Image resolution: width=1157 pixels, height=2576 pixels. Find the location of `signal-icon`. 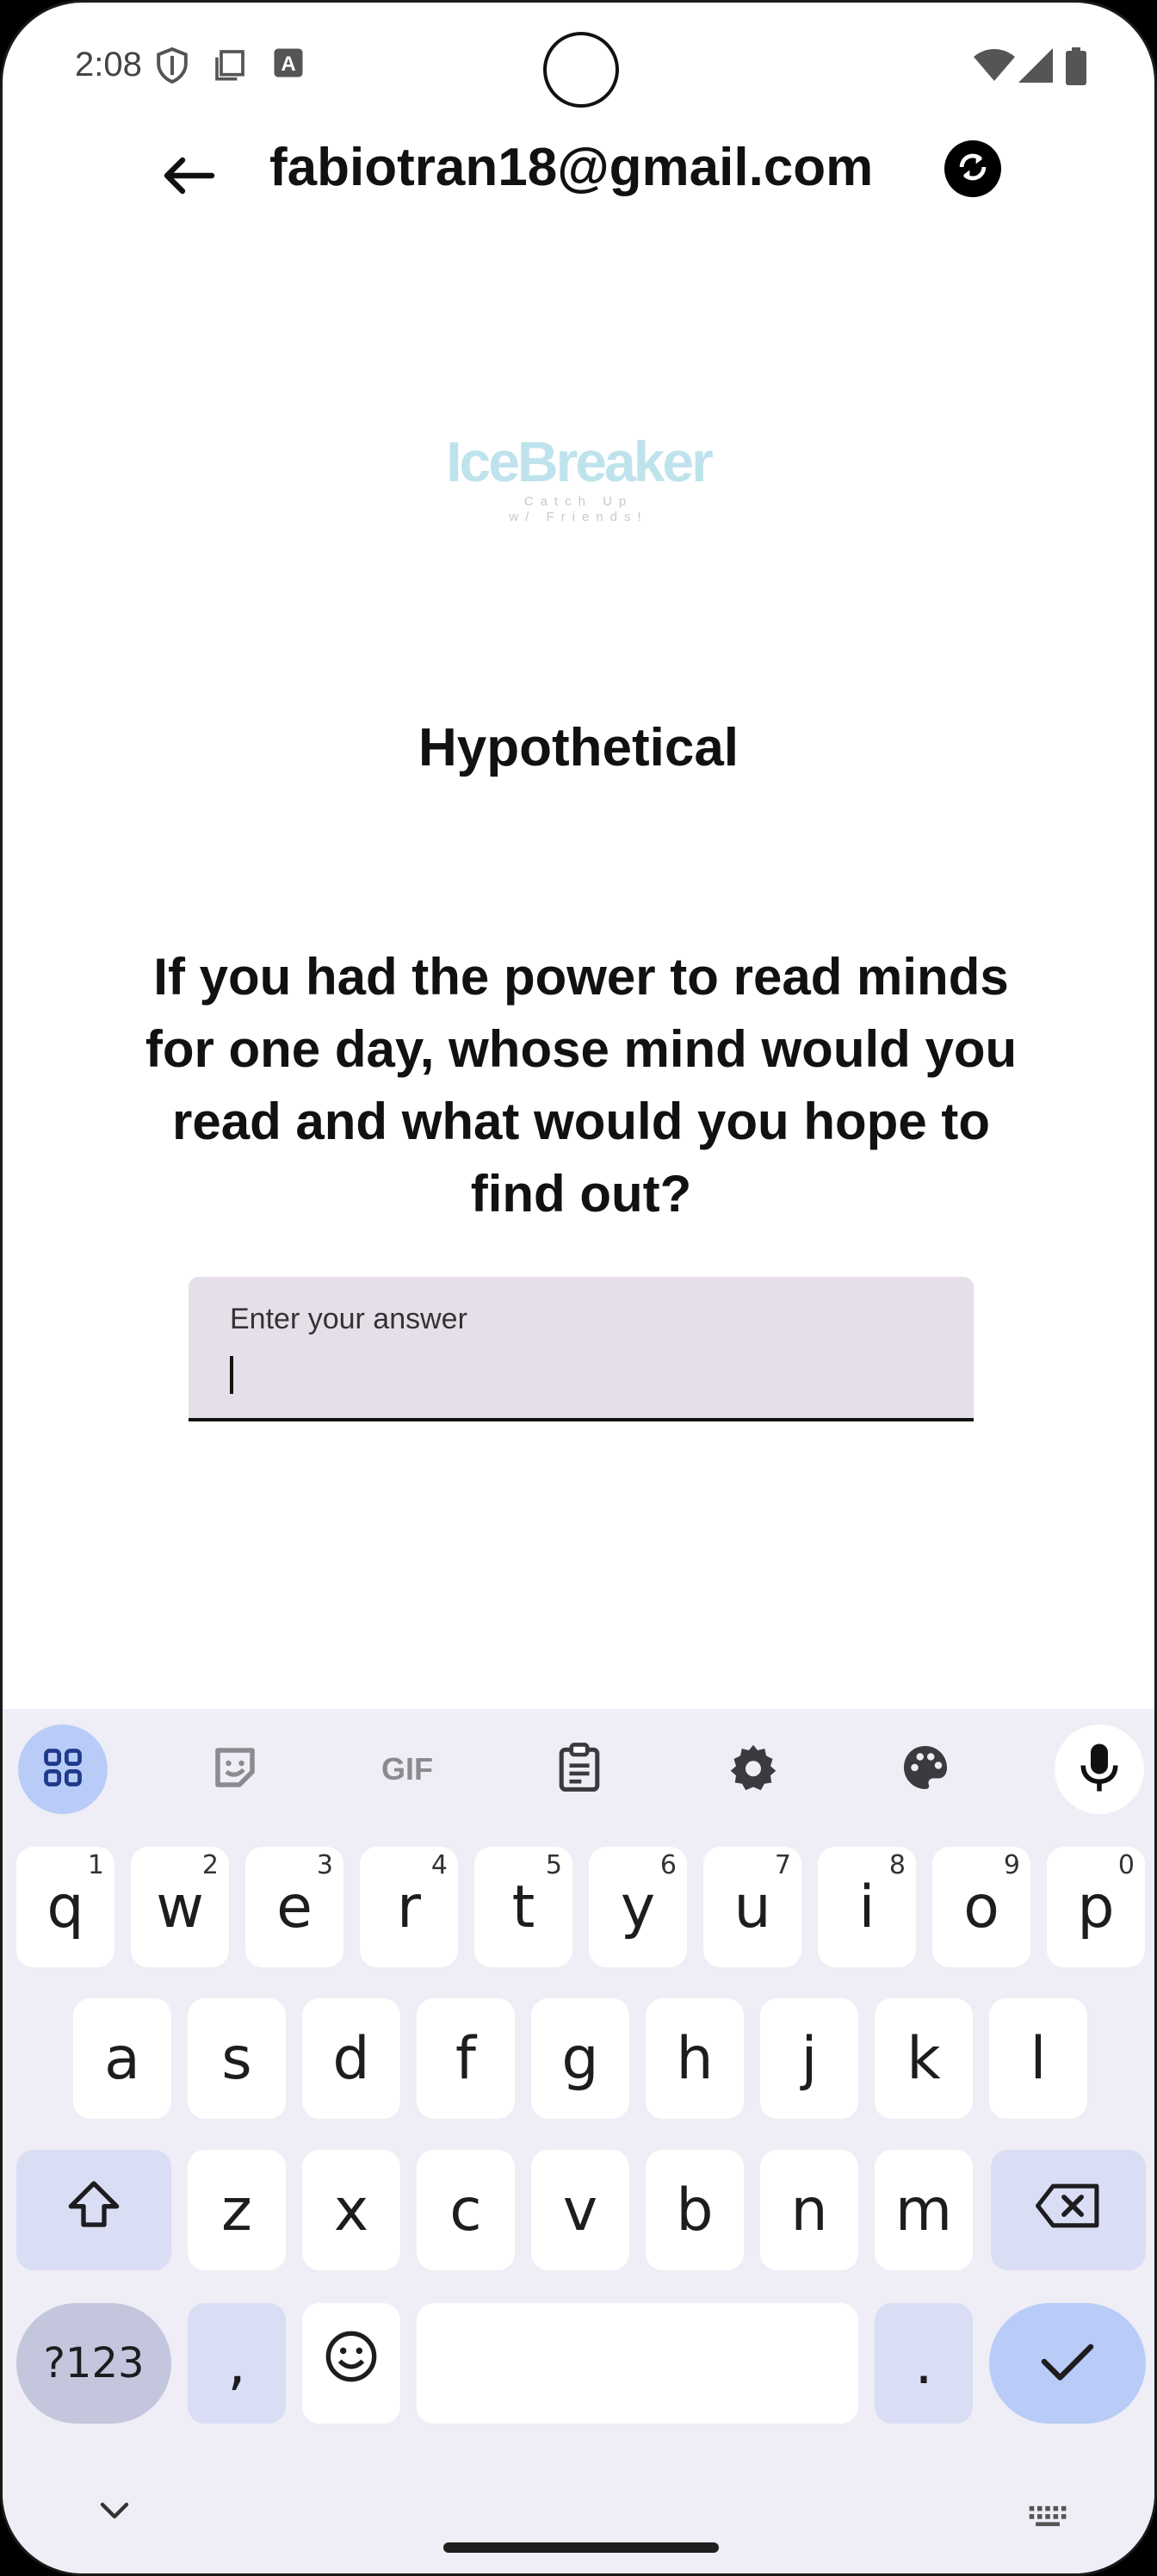

signal-icon is located at coordinates (1035, 67).